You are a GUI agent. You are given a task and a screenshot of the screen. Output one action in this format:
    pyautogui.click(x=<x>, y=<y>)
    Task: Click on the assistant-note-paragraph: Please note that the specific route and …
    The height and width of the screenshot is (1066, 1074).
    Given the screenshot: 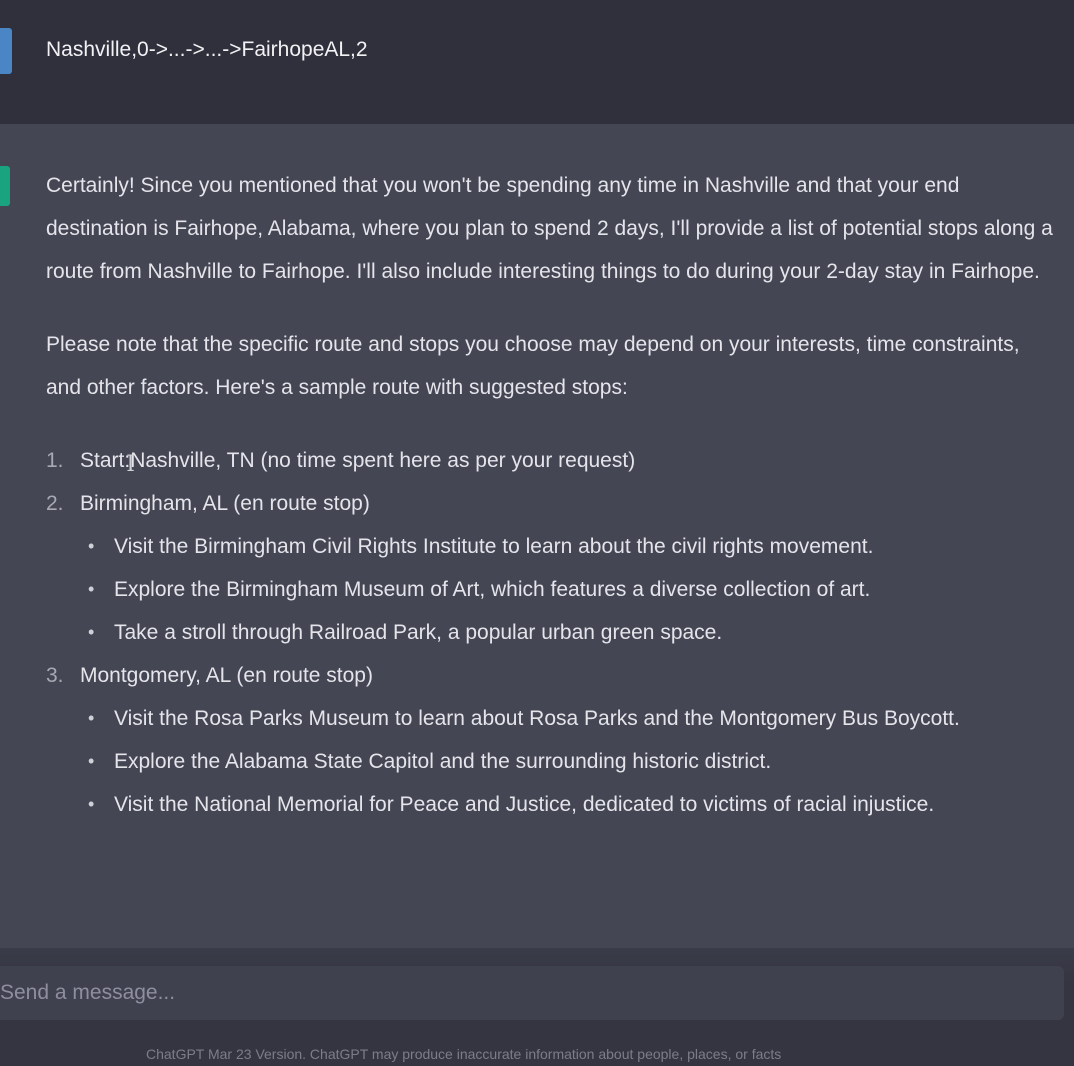 What is the action you would take?
    pyautogui.click(x=533, y=366)
    